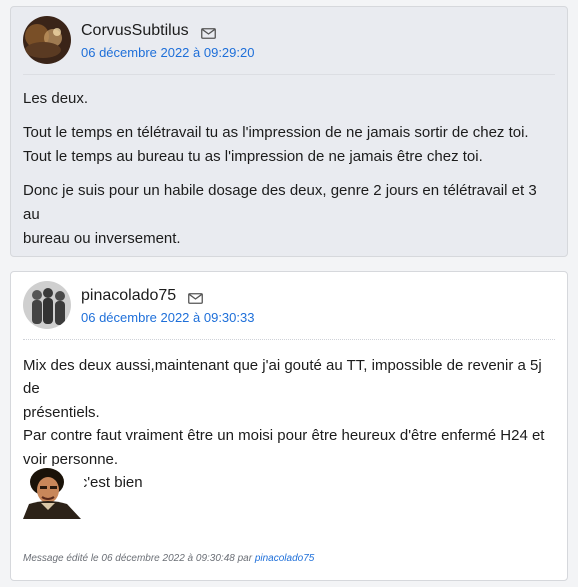 This screenshot has width=578, height=587. What do you see at coordinates (56, 98) in the screenshot?
I see `text-line: Les deux.` at bounding box center [56, 98].